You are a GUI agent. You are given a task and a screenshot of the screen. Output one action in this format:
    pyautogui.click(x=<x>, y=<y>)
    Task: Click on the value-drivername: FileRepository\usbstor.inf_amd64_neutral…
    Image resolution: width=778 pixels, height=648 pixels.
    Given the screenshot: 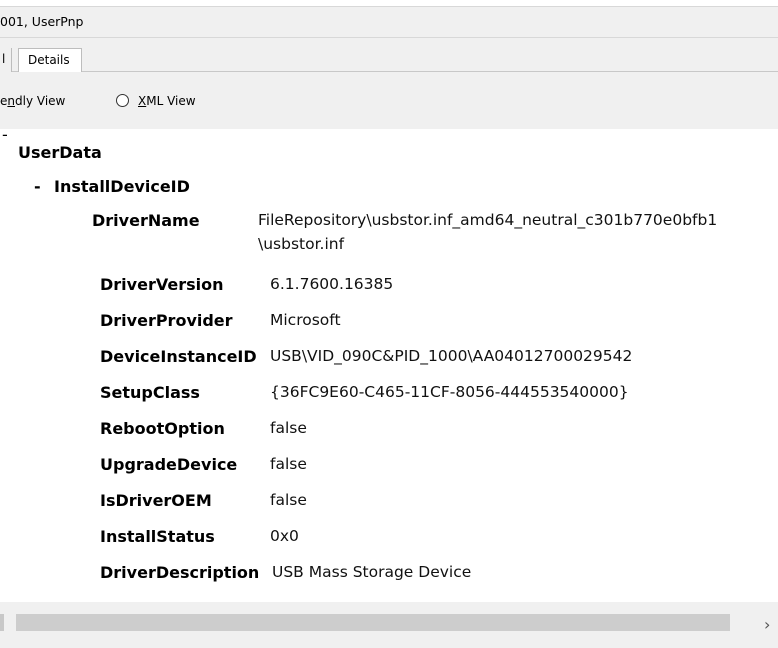 What is the action you would take?
    pyautogui.click(x=488, y=220)
    